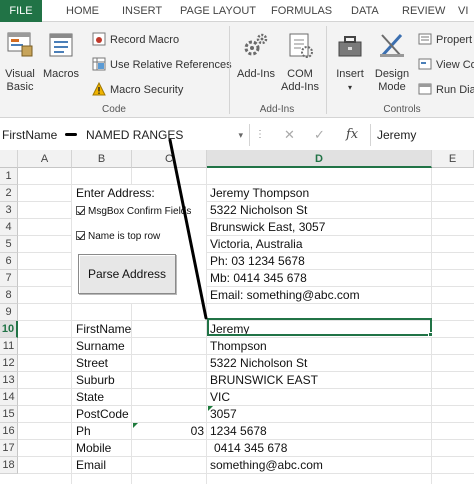  What do you see at coordinates (9, 312) in the screenshot?
I see `row-header: 9` at bounding box center [9, 312].